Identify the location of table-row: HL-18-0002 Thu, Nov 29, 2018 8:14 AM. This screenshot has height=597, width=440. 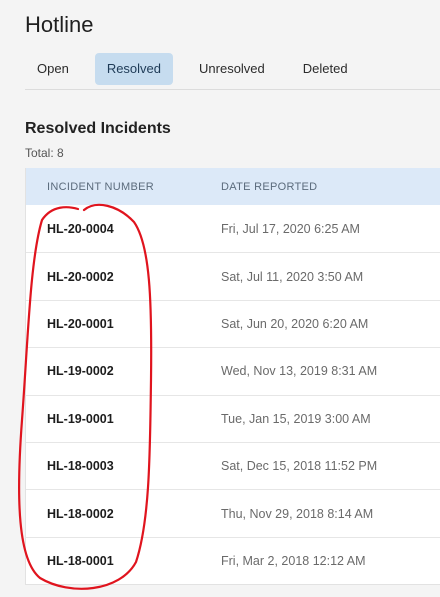
(233, 512).